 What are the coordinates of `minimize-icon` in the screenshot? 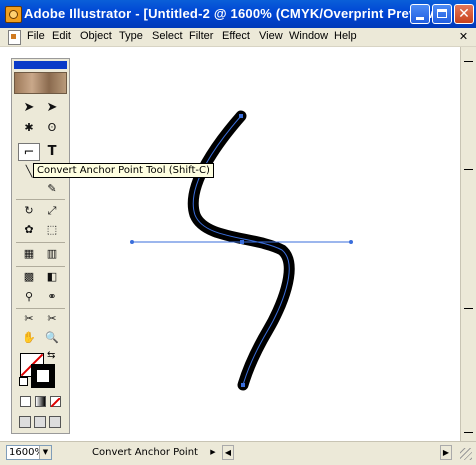 It's located at (420, 18).